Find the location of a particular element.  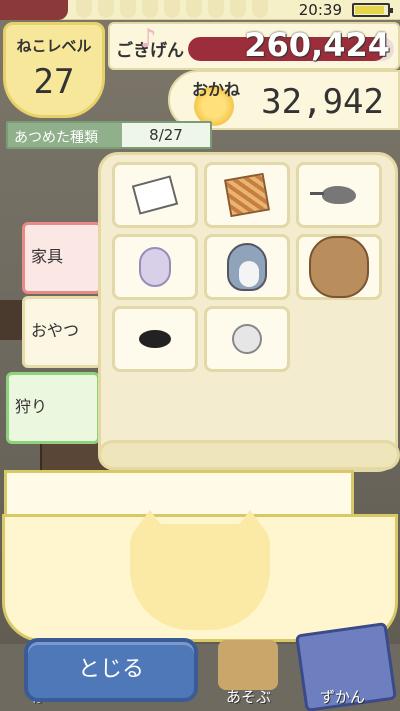

money-value: 32,942 is located at coordinates (322, 102).